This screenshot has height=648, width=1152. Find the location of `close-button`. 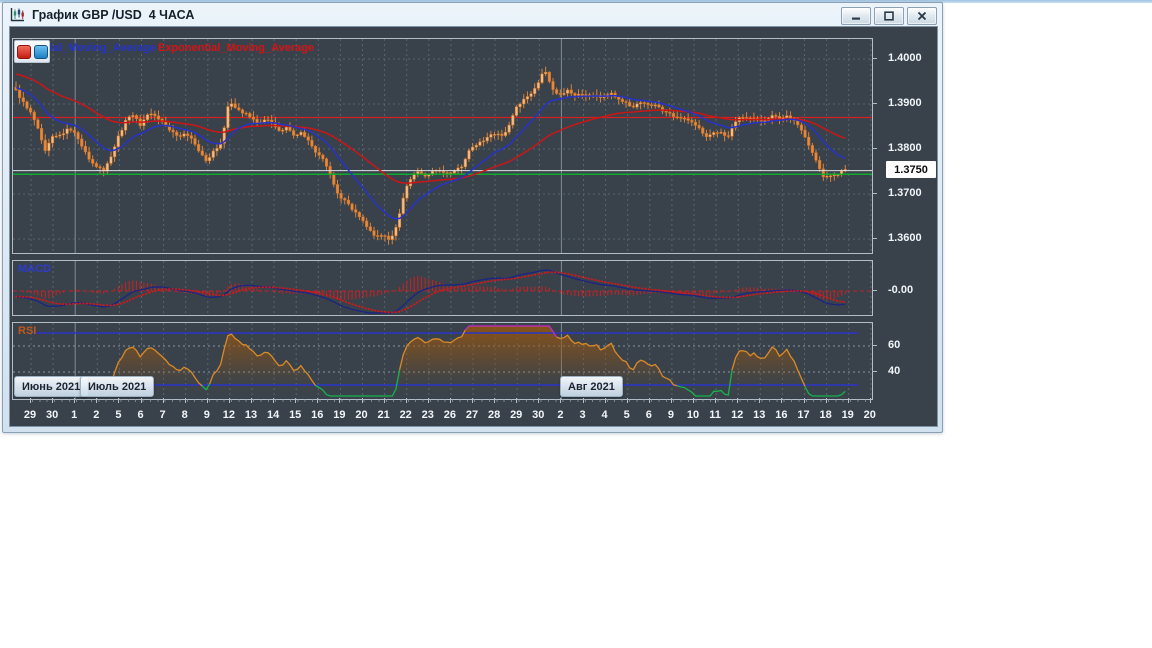

close-button is located at coordinates (922, 16).